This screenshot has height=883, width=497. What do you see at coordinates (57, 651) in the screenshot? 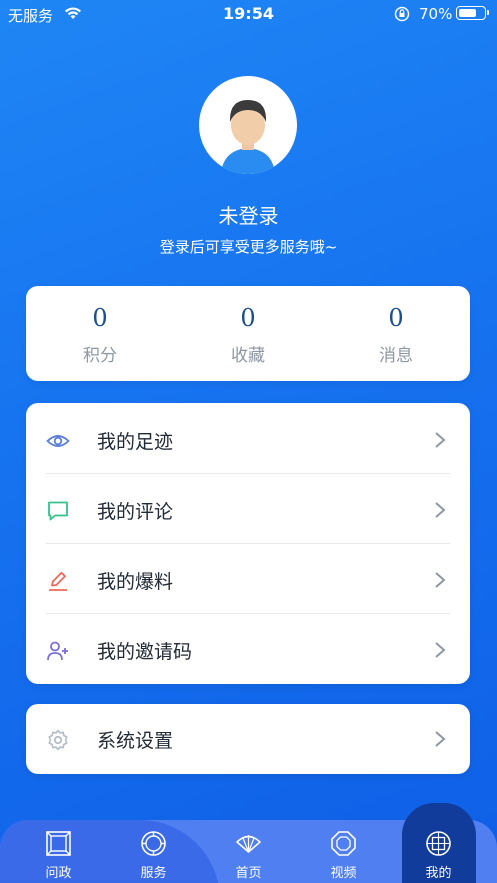
I see `add-user-icon` at bounding box center [57, 651].